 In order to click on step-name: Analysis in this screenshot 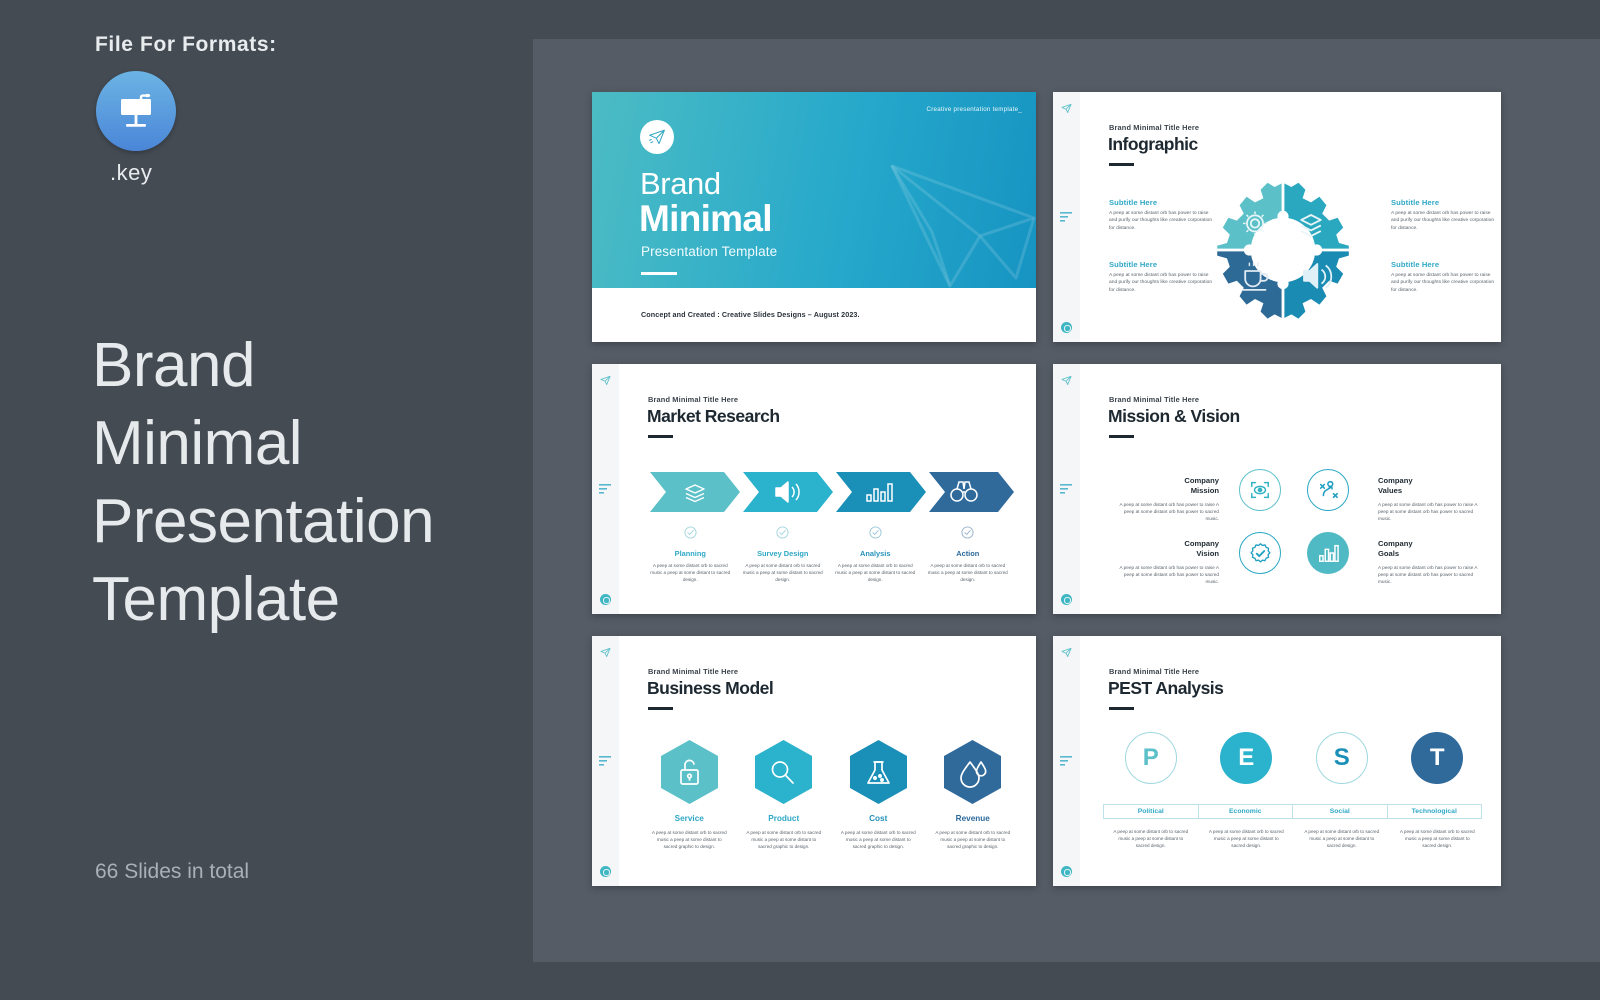, I will do `click(875, 553)`.